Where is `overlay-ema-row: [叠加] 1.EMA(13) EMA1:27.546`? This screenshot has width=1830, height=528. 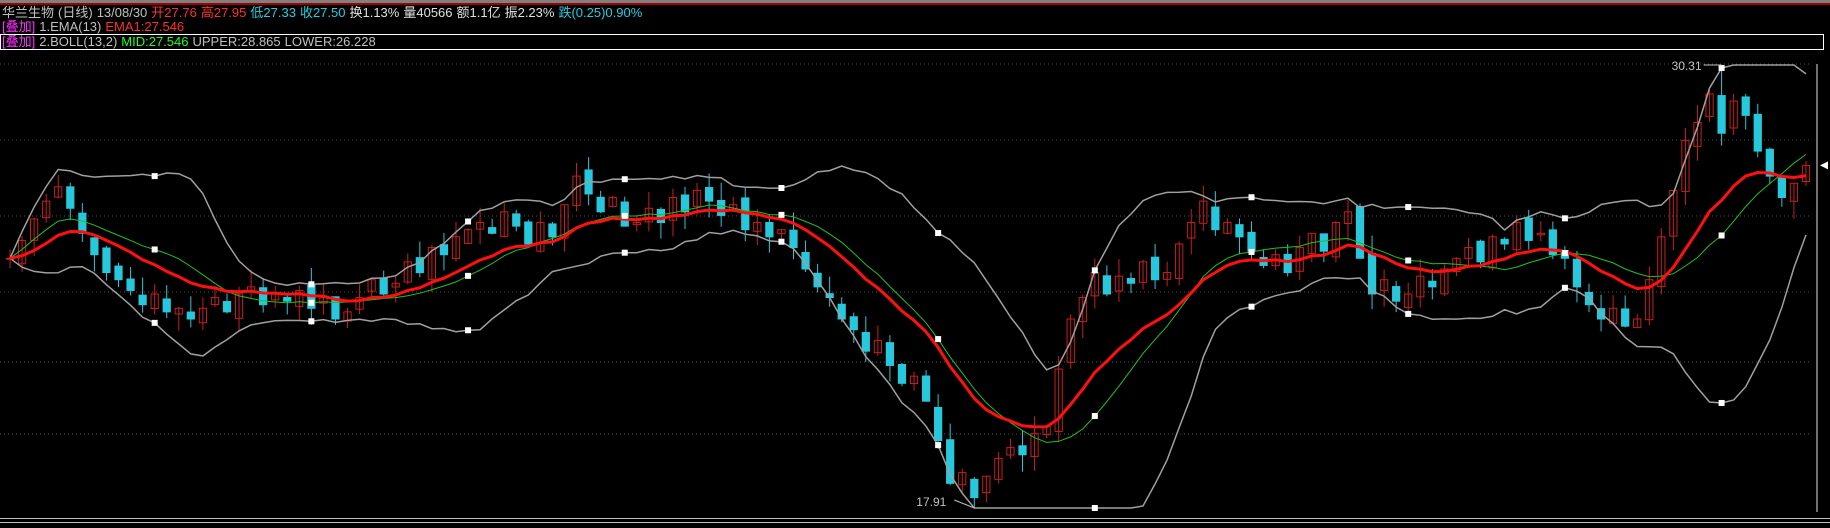
overlay-ema-row: [叠加] 1.EMA(13) EMA1:27.546 is located at coordinates (95, 27).